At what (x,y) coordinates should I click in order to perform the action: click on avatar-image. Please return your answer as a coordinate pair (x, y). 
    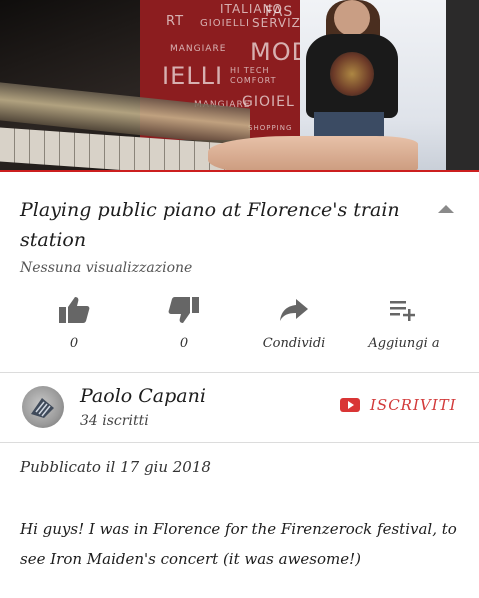
    Looking at the image, I should click on (42, 408).